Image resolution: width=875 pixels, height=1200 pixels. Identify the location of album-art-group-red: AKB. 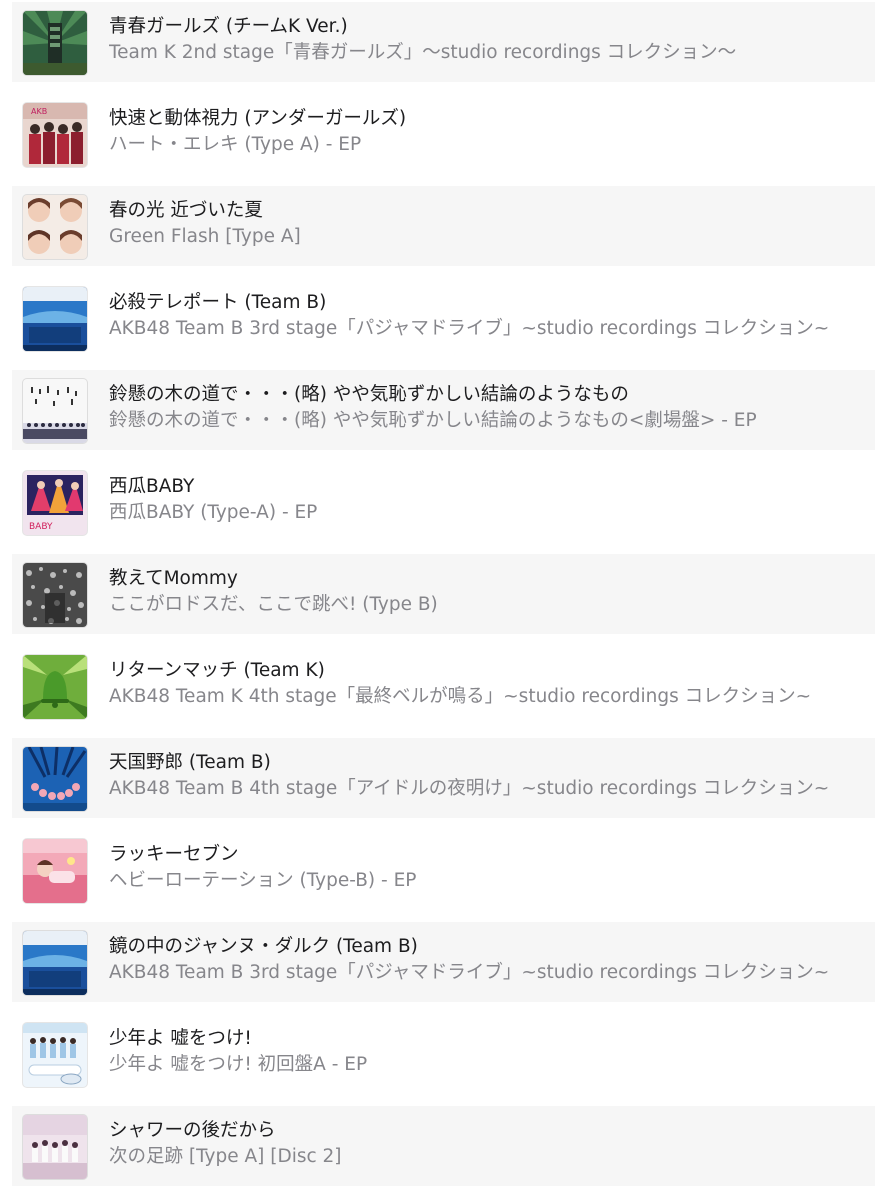
(55, 135).